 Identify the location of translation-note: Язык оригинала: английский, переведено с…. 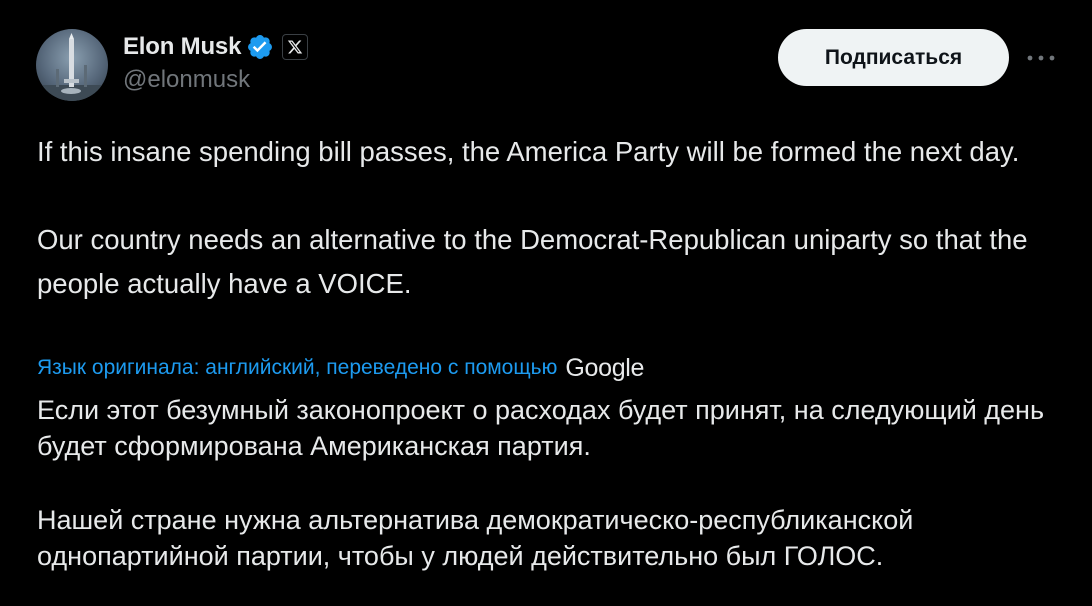
(340, 368).